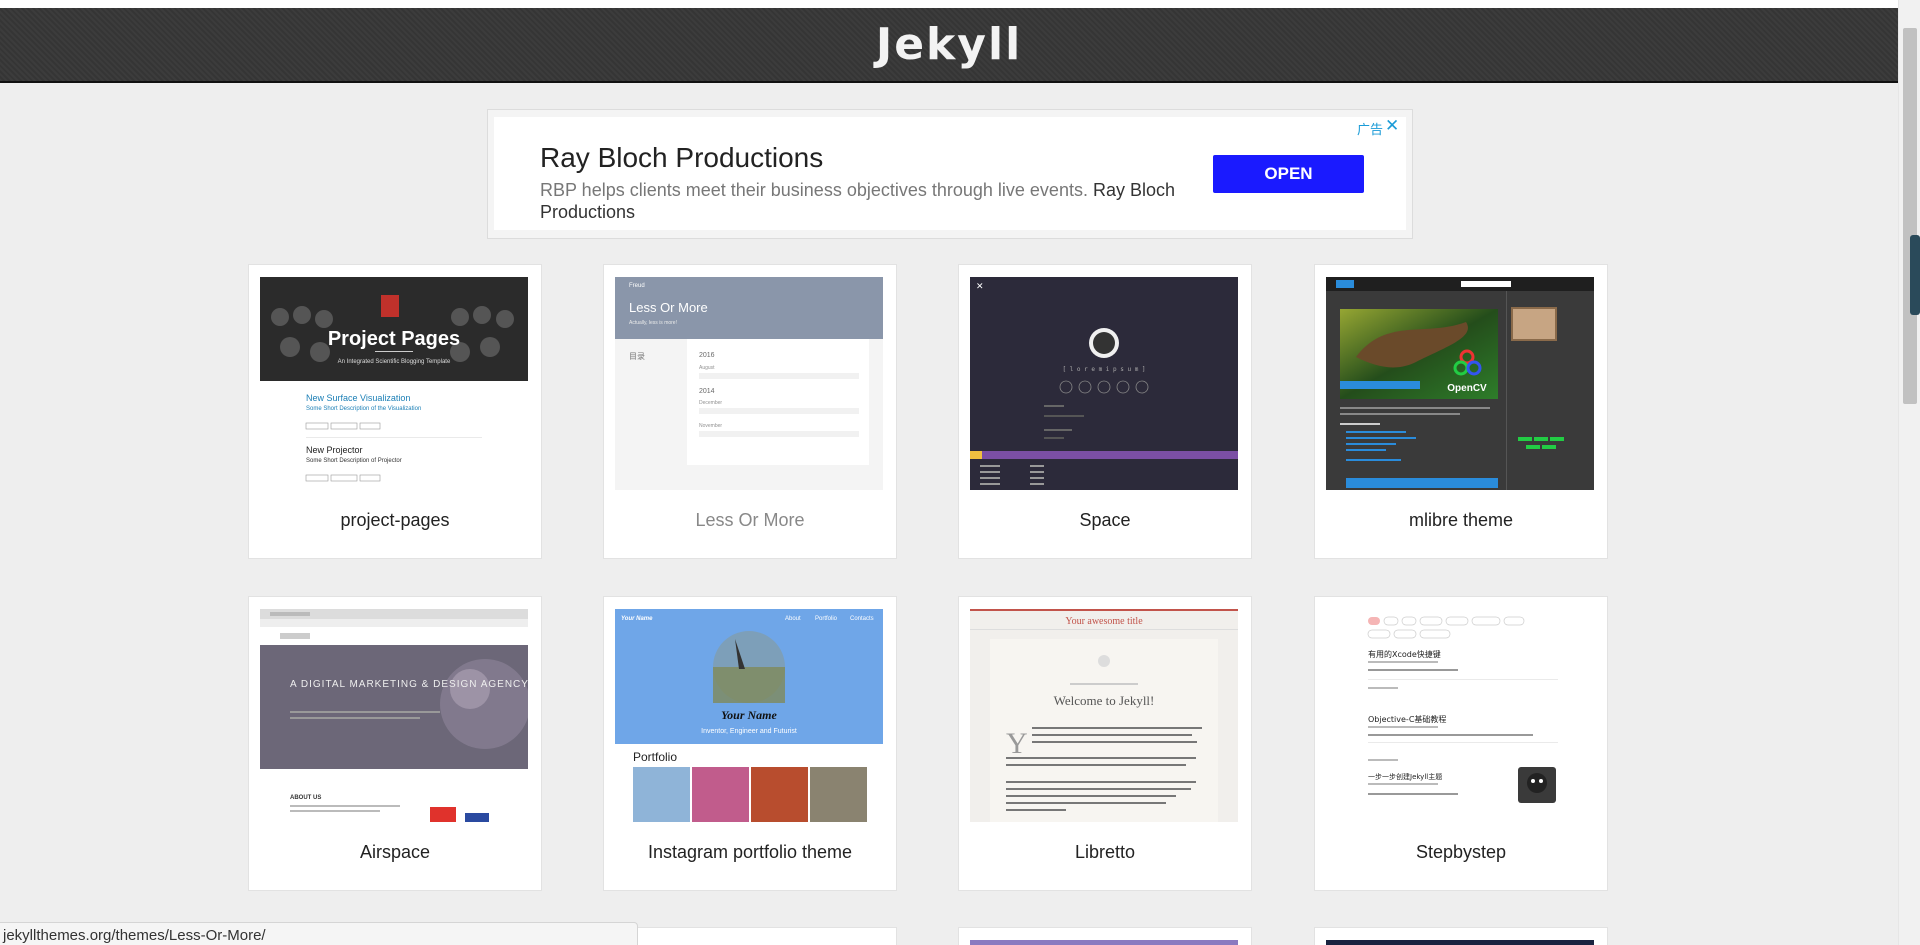 Image resolution: width=1920 pixels, height=945 pixels. I want to click on theme-name: mlibre theme, so click(1461, 520).